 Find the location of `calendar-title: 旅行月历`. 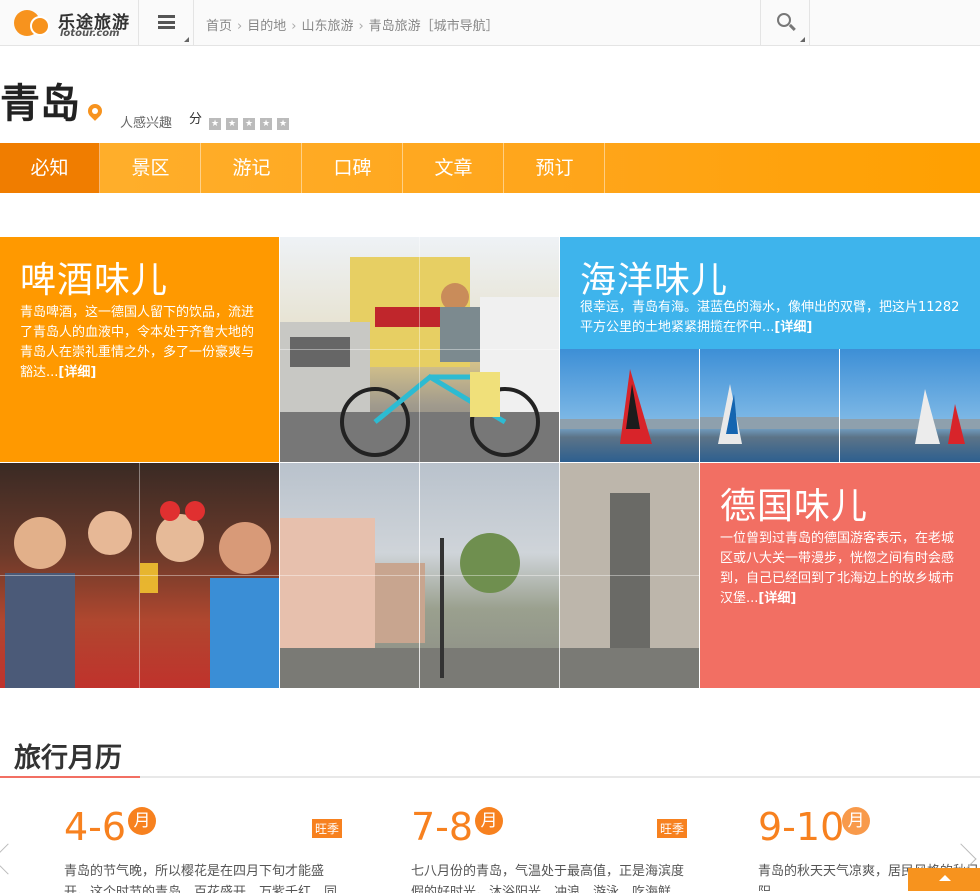

calendar-title: 旅行月历 is located at coordinates (68, 758).